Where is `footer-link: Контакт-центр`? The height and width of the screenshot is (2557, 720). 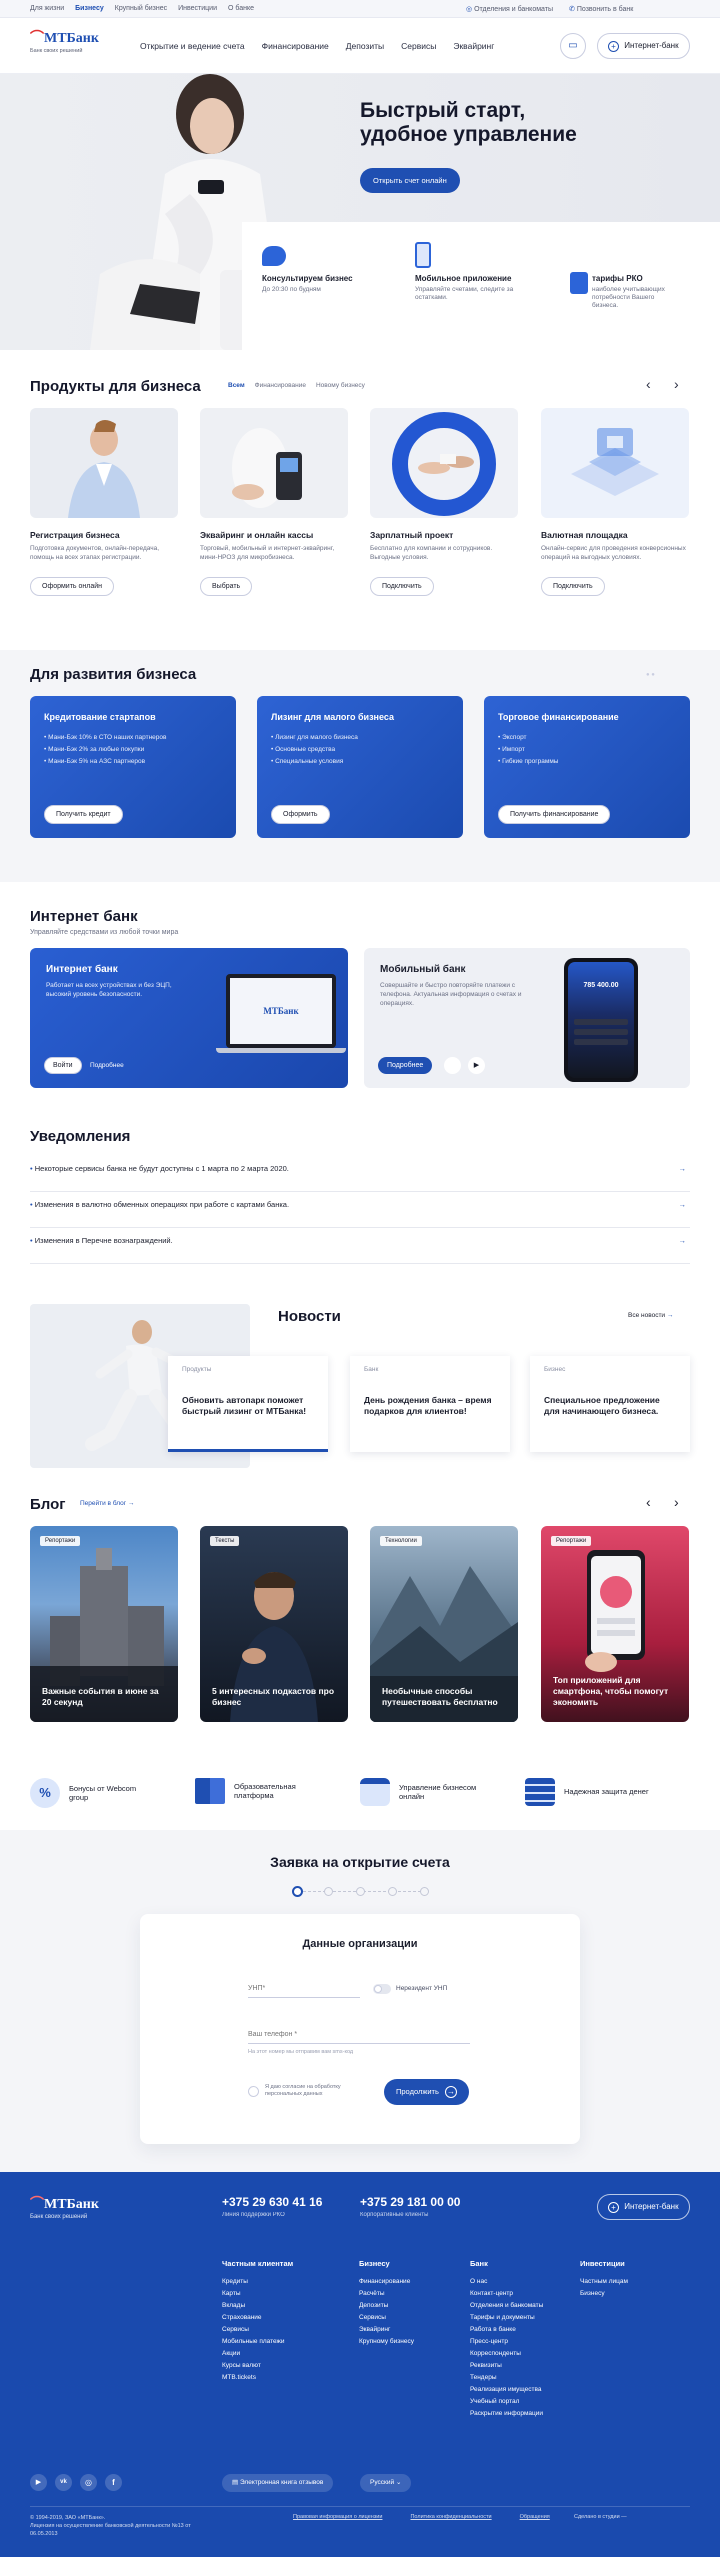
footer-link: Контакт-центр is located at coordinates (506, 2294).